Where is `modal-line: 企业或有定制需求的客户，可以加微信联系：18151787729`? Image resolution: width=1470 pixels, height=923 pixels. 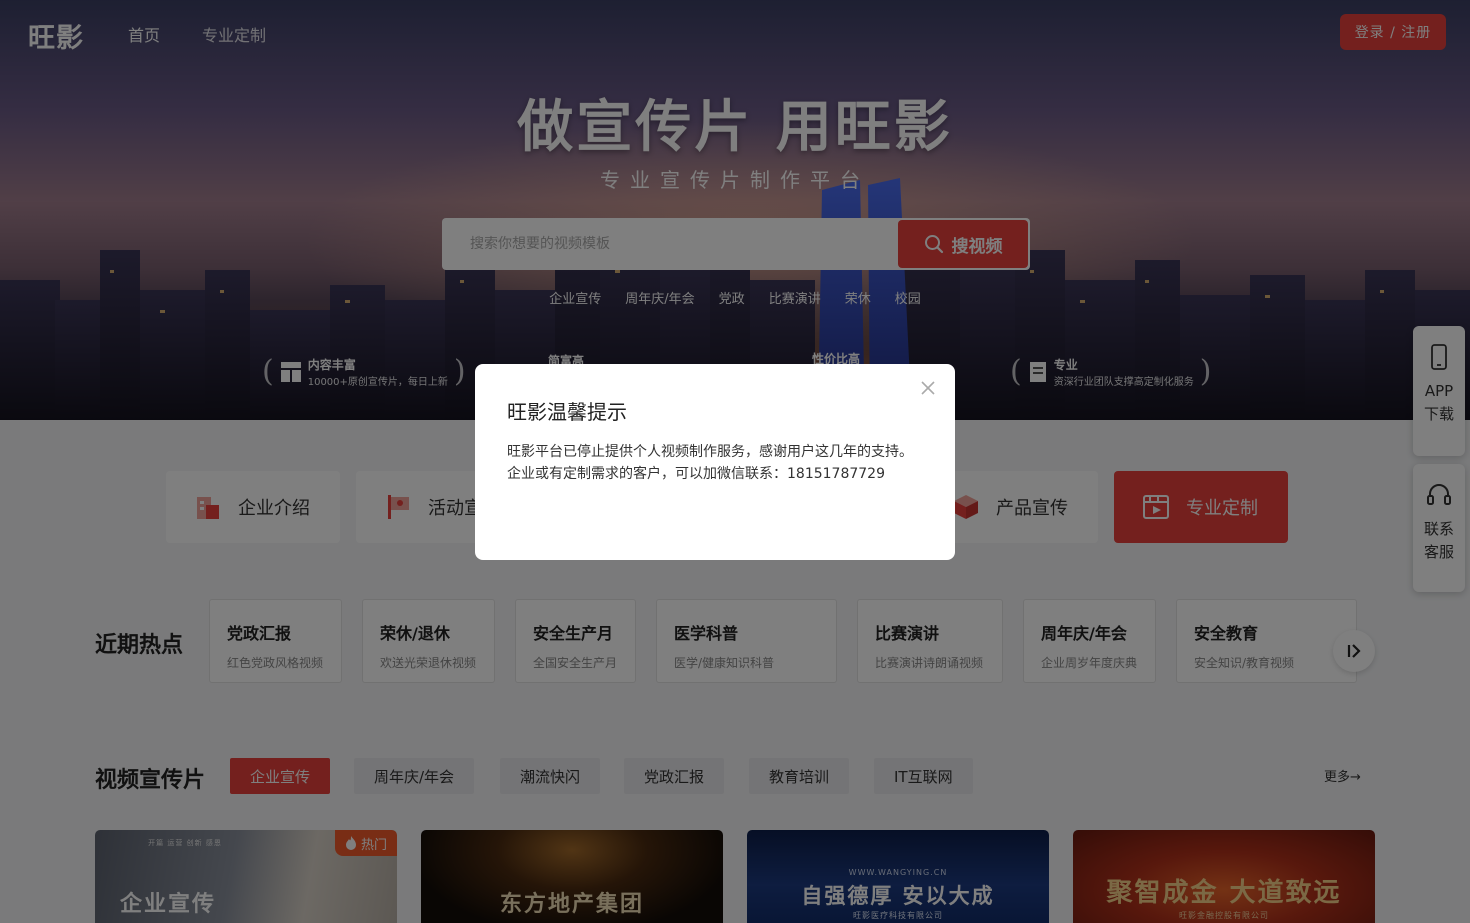 modal-line: 企业或有定制需求的客户，可以加微信联系：18151787729 is located at coordinates (696, 474).